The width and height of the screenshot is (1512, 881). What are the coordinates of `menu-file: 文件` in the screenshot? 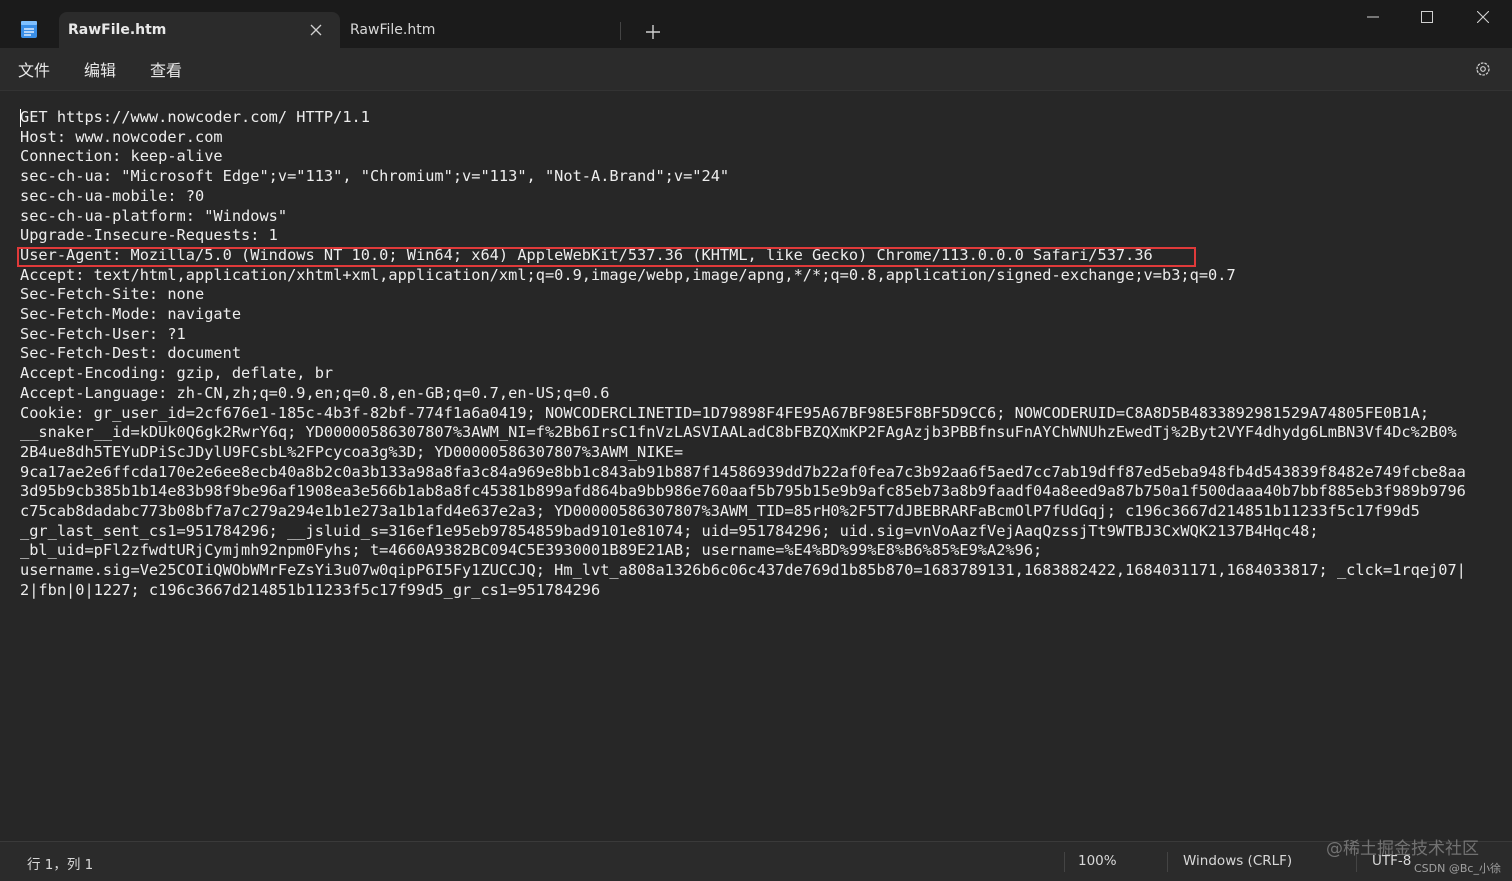 It's located at (34, 69).